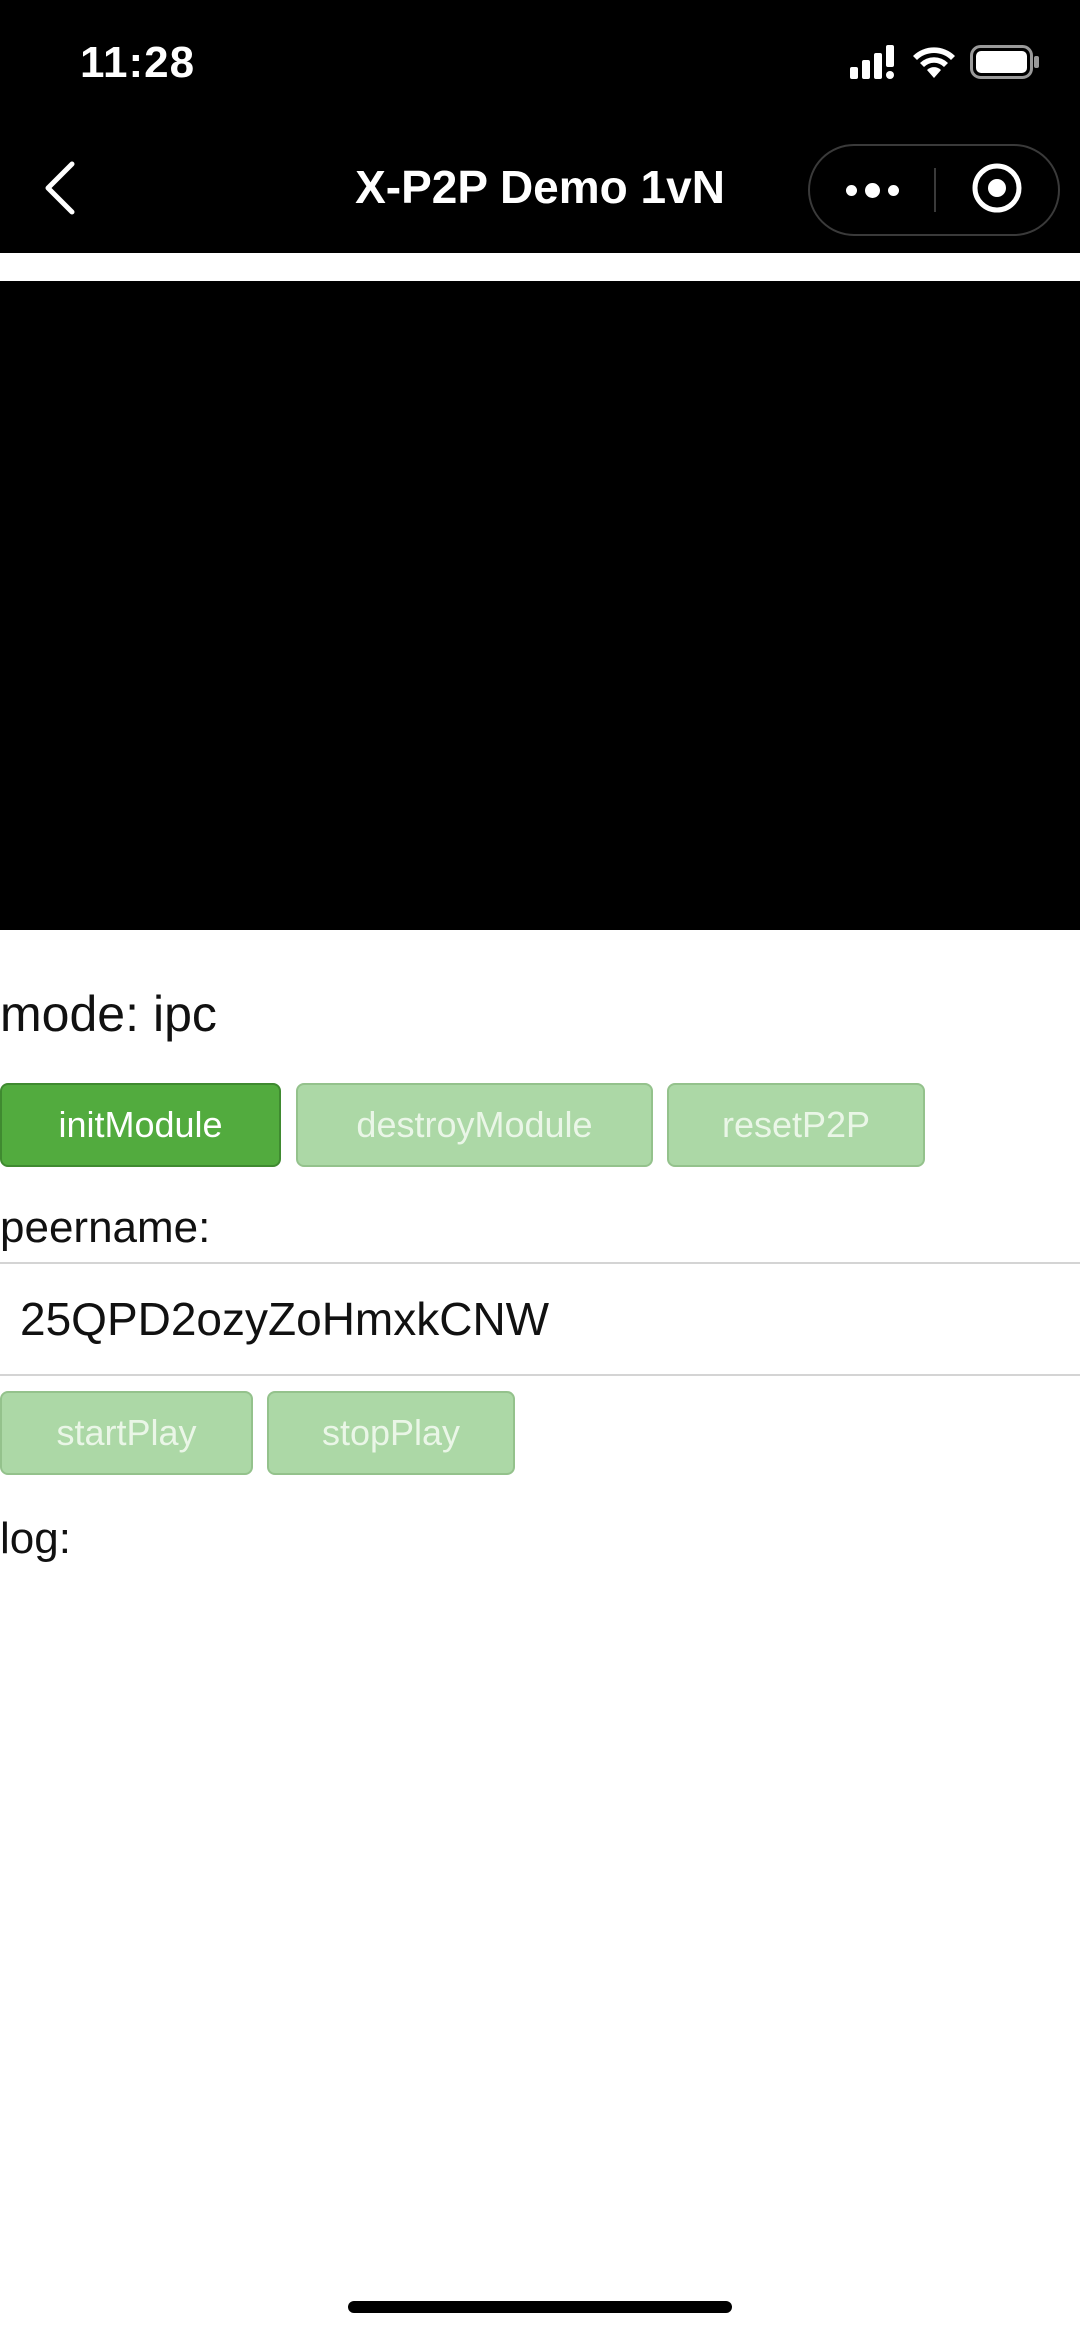  Describe the element at coordinates (1005, 64) in the screenshot. I see `battery-icon` at that location.